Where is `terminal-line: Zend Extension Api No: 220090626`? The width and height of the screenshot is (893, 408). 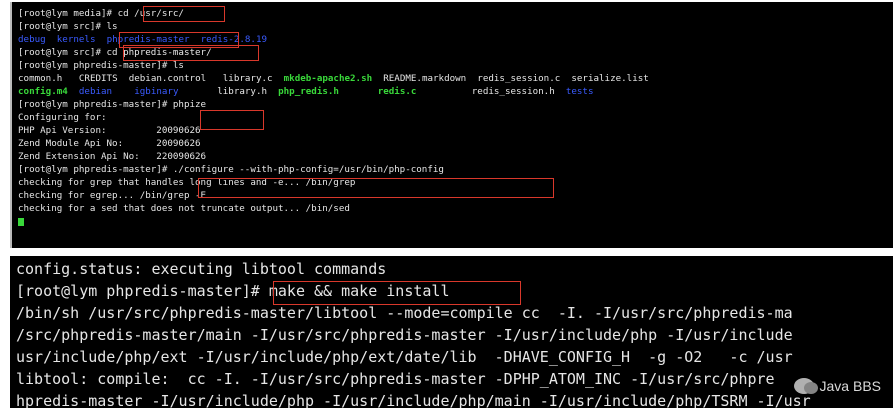
terminal-line: Zend Extension Api No: 220090626 is located at coordinates (112, 156).